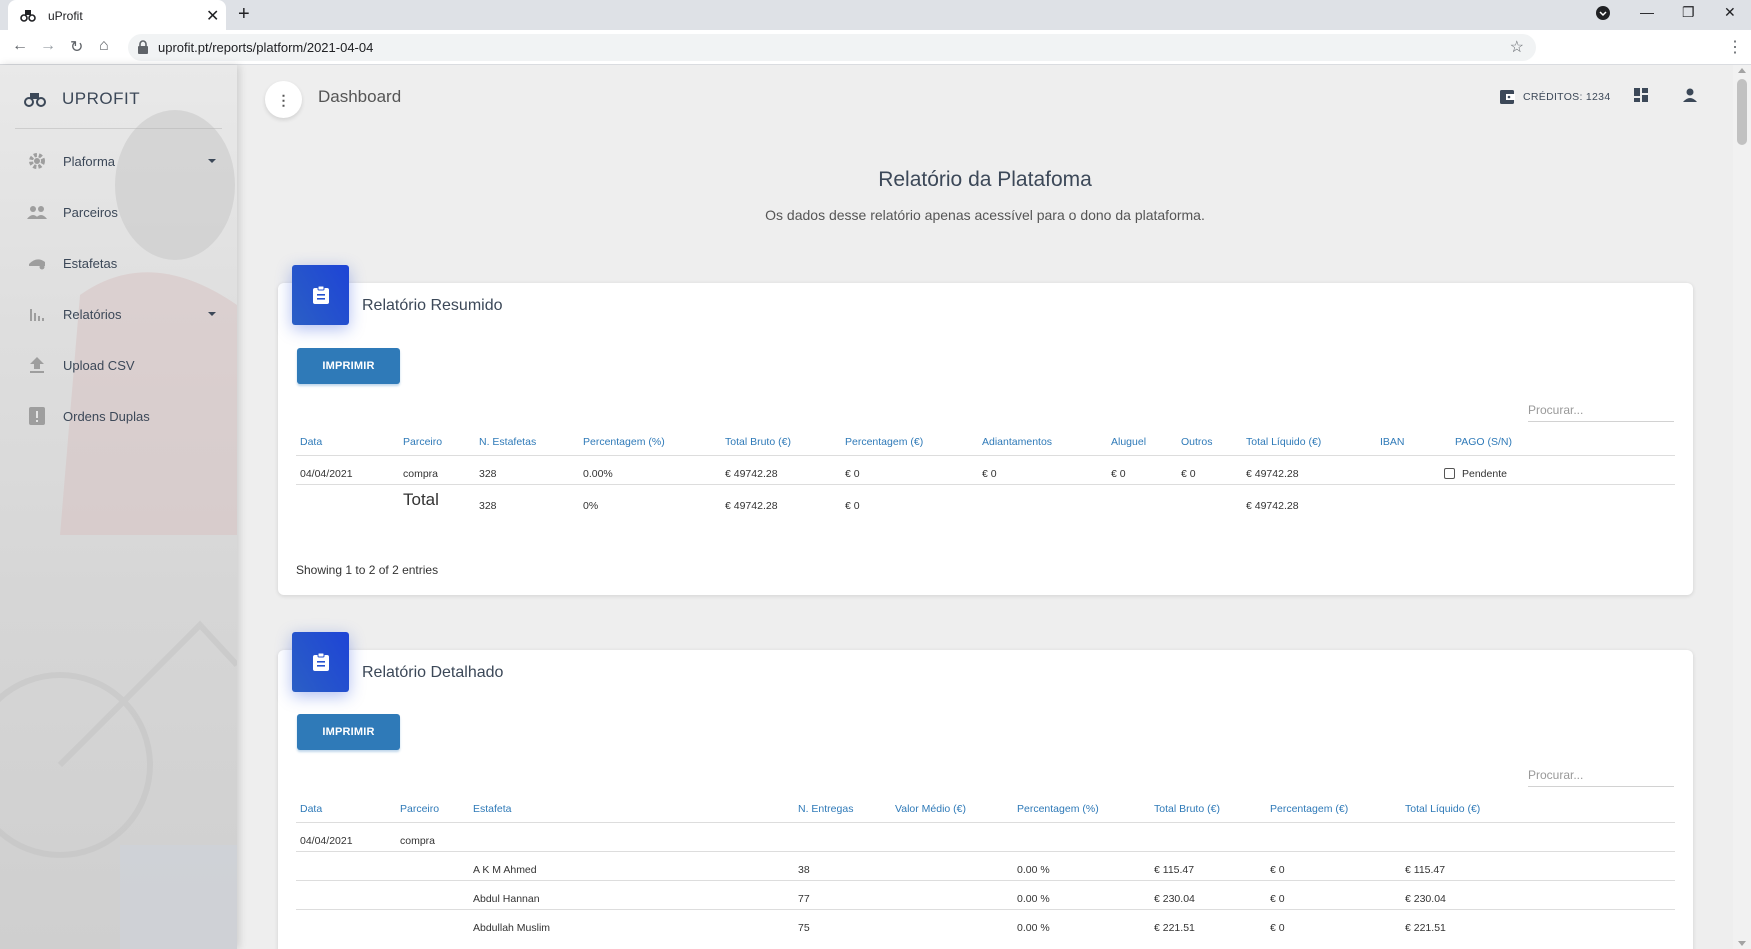  What do you see at coordinates (37, 161) in the screenshot?
I see `gear-icon` at bounding box center [37, 161].